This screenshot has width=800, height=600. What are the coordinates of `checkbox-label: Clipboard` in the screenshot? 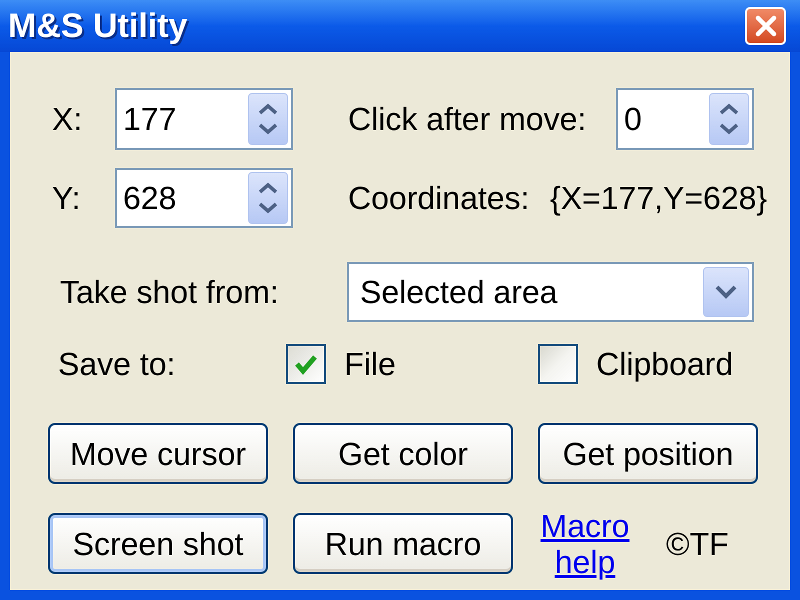 It's located at (665, 364).